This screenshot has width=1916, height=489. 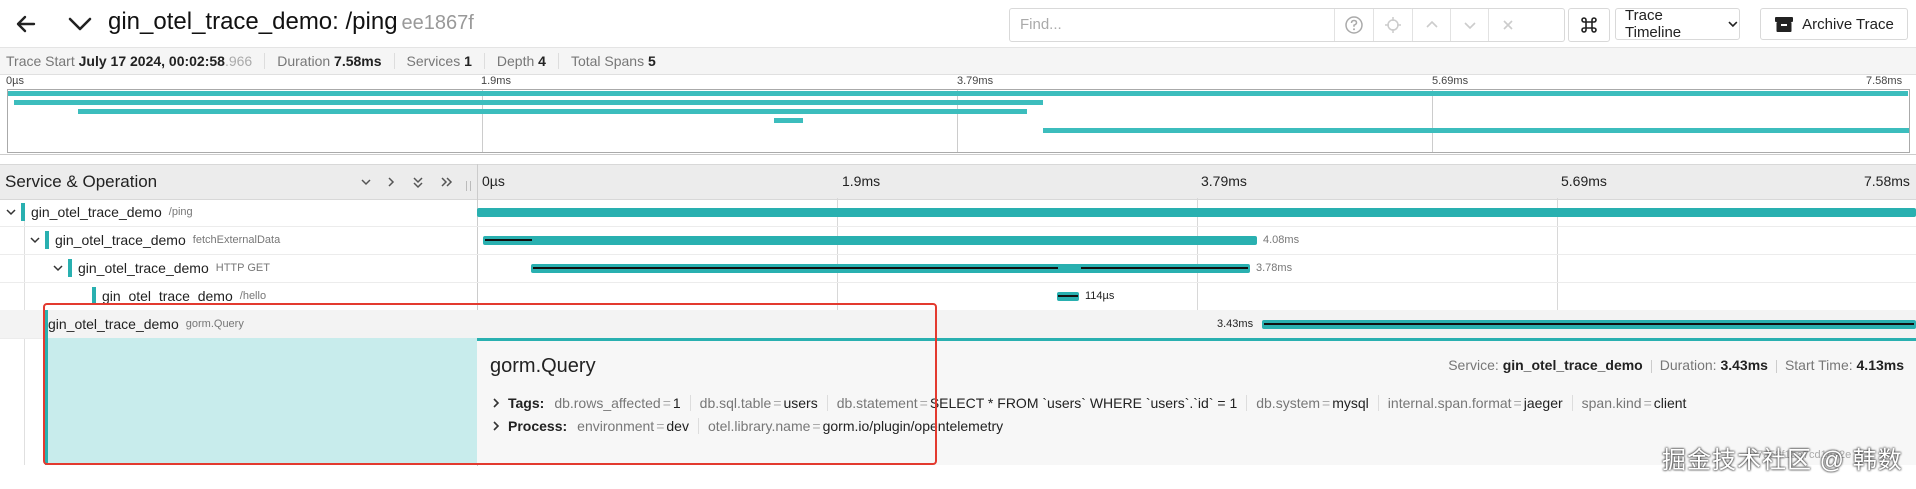 I want to click on trace-id: ee1867f, so click(x=437, y=23).